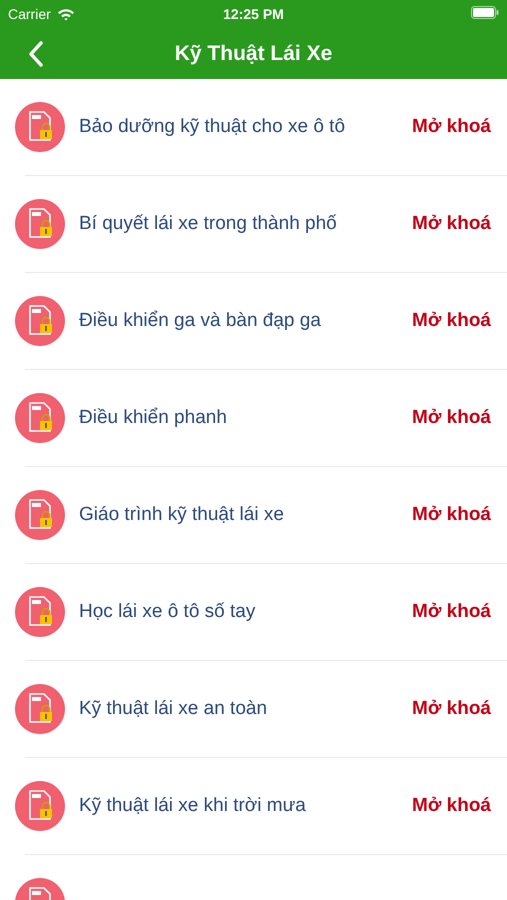 The width and height of the screenshot is (507, 900). I want to click on carrier-label: Carrier, so click(29, 14).